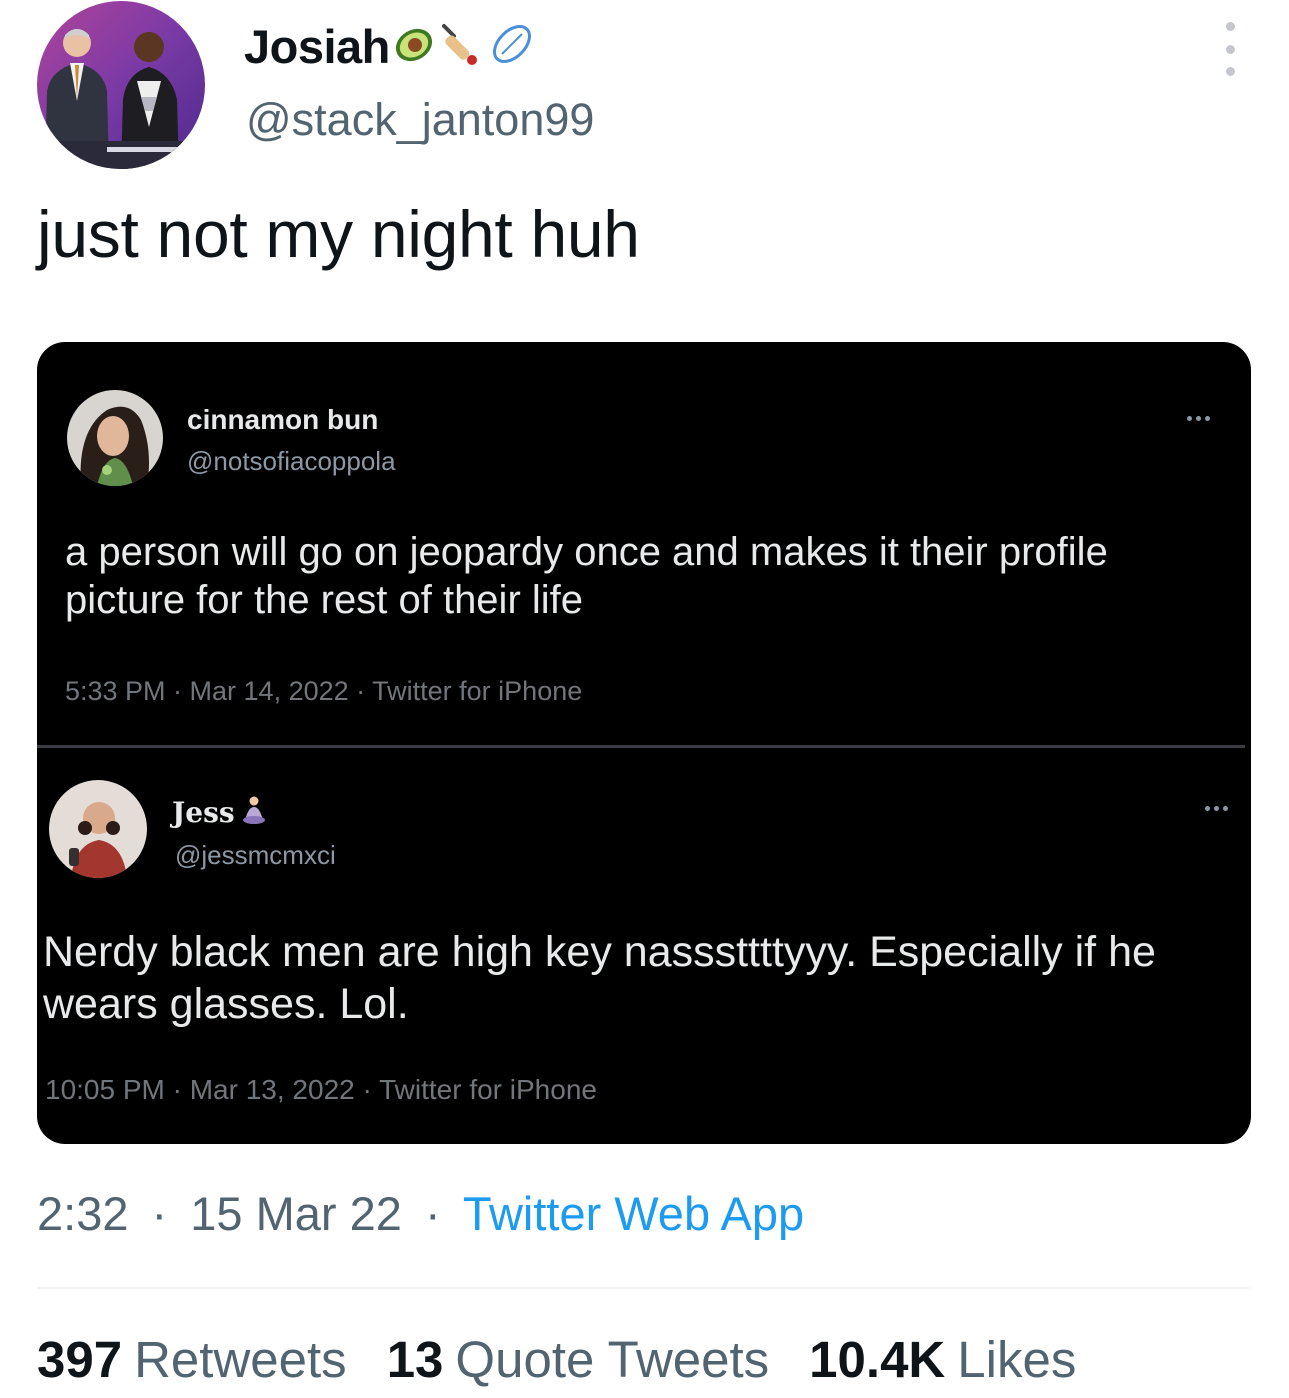 This screenshot has height=1398, width=1289. What do you see at coordinates (203, 812) in the screenshot?
I see `jess-display-name: Jess` at bounding box center [203, 812].